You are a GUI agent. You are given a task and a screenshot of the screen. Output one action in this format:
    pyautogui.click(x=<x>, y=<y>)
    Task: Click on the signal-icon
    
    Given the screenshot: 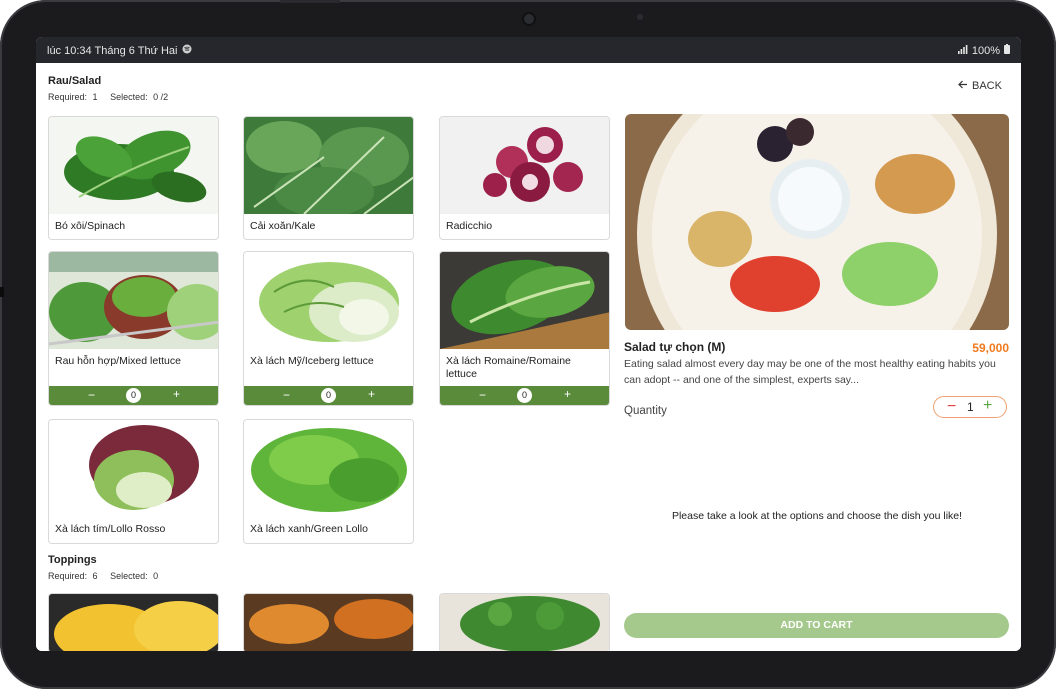 What is the action you would take?
    pyautogui.click(x=962, y=50)
    